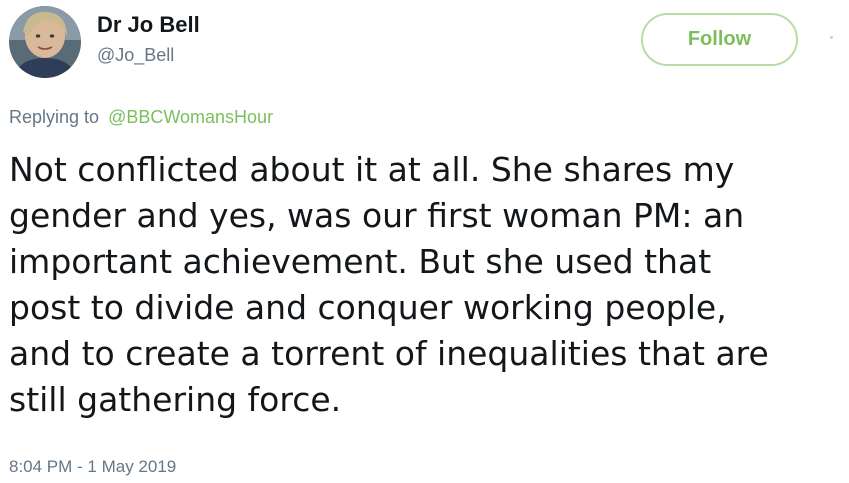 The width and height of the screenshot is (849, 483). I want to click on tweet-text-line: still gathering force., so click(175, 399).